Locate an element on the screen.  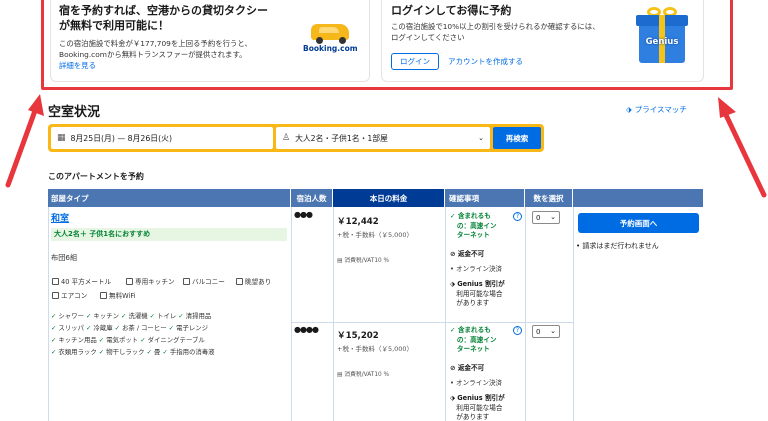
calendar-icon: ▦ is located at coordinates (61, 138).